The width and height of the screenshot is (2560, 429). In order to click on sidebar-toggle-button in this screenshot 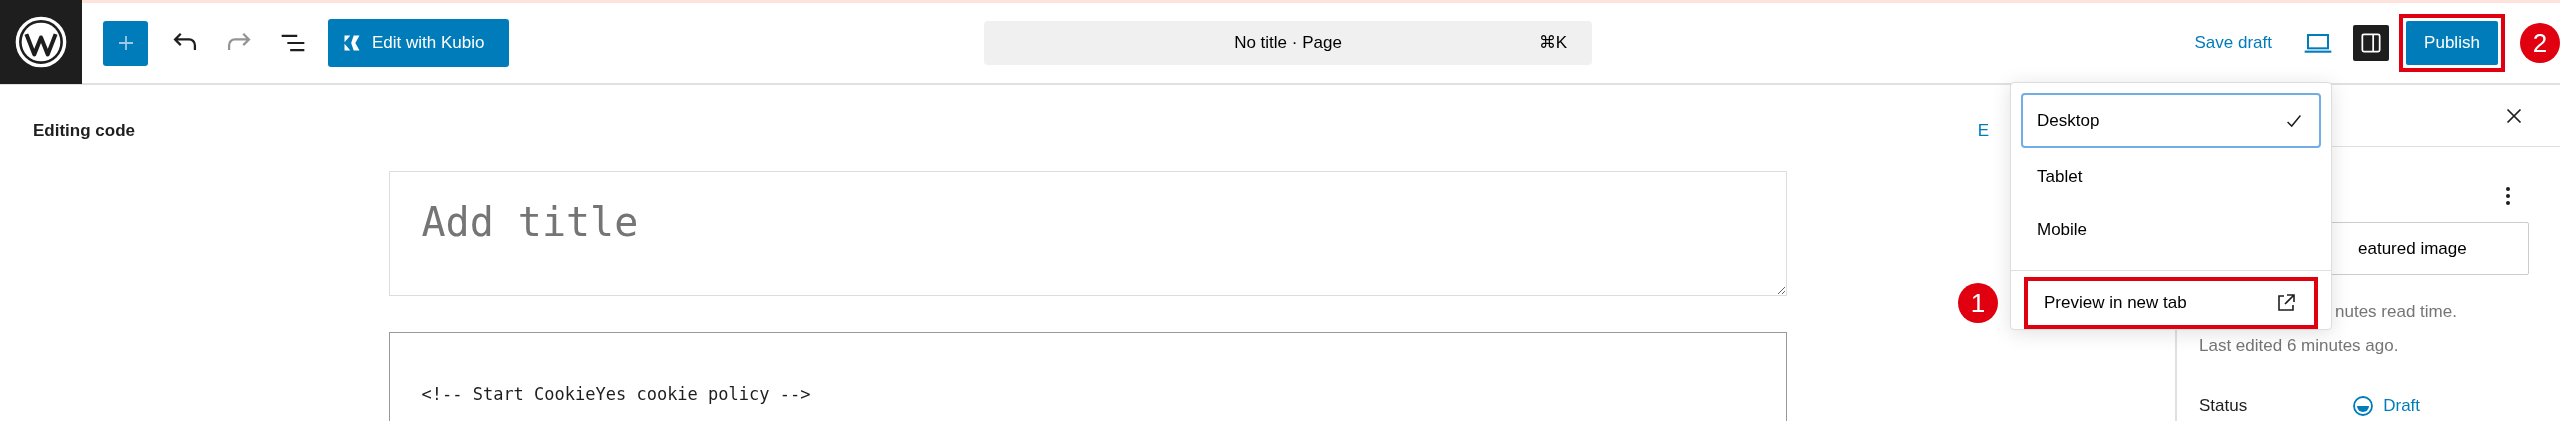, I will do `click(2371, 43)`.